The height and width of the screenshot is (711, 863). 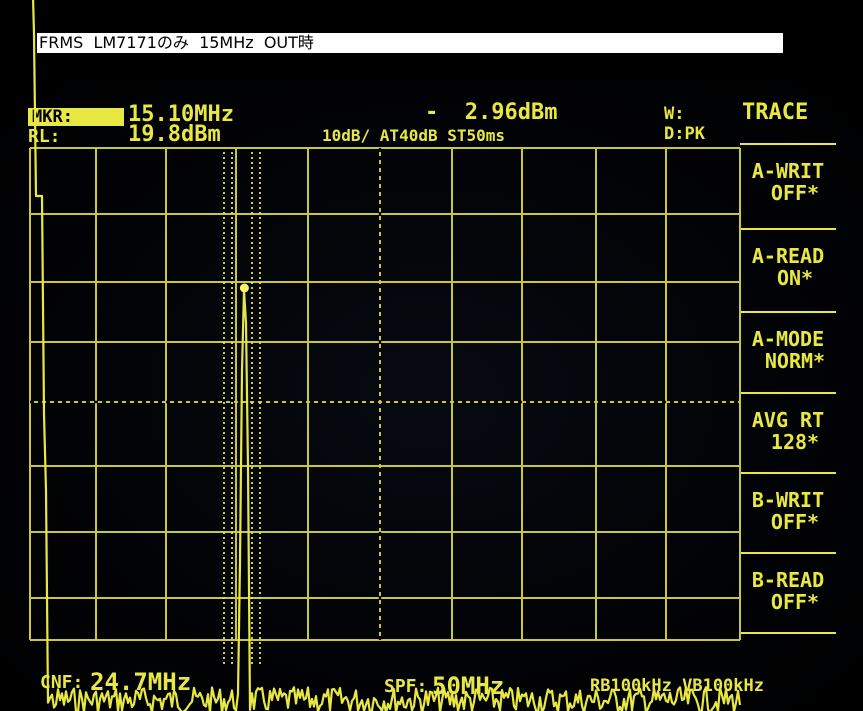 I want to click on marker-dot, so click(x=244, y=288).